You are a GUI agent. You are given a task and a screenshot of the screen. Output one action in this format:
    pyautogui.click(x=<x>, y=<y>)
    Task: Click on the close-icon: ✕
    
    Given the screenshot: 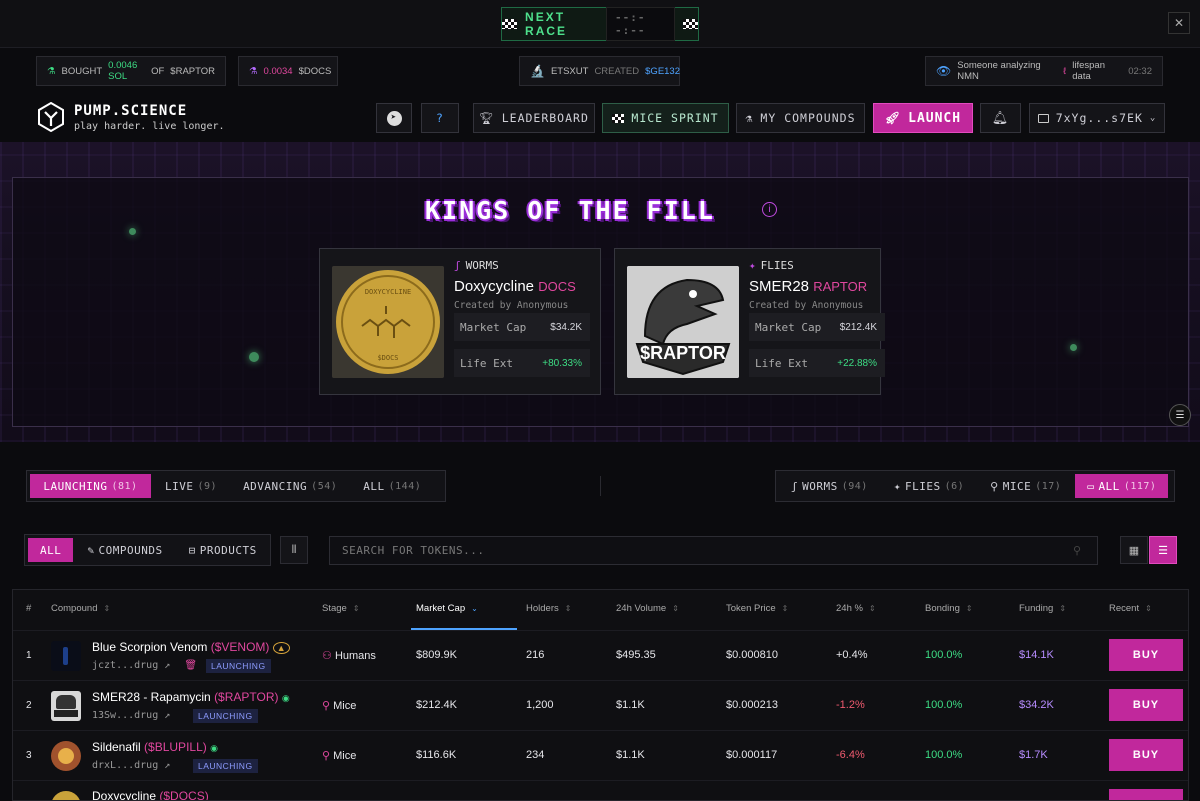 What is the action you would take?
    pyautogui.click(x=1179, y=23)
    